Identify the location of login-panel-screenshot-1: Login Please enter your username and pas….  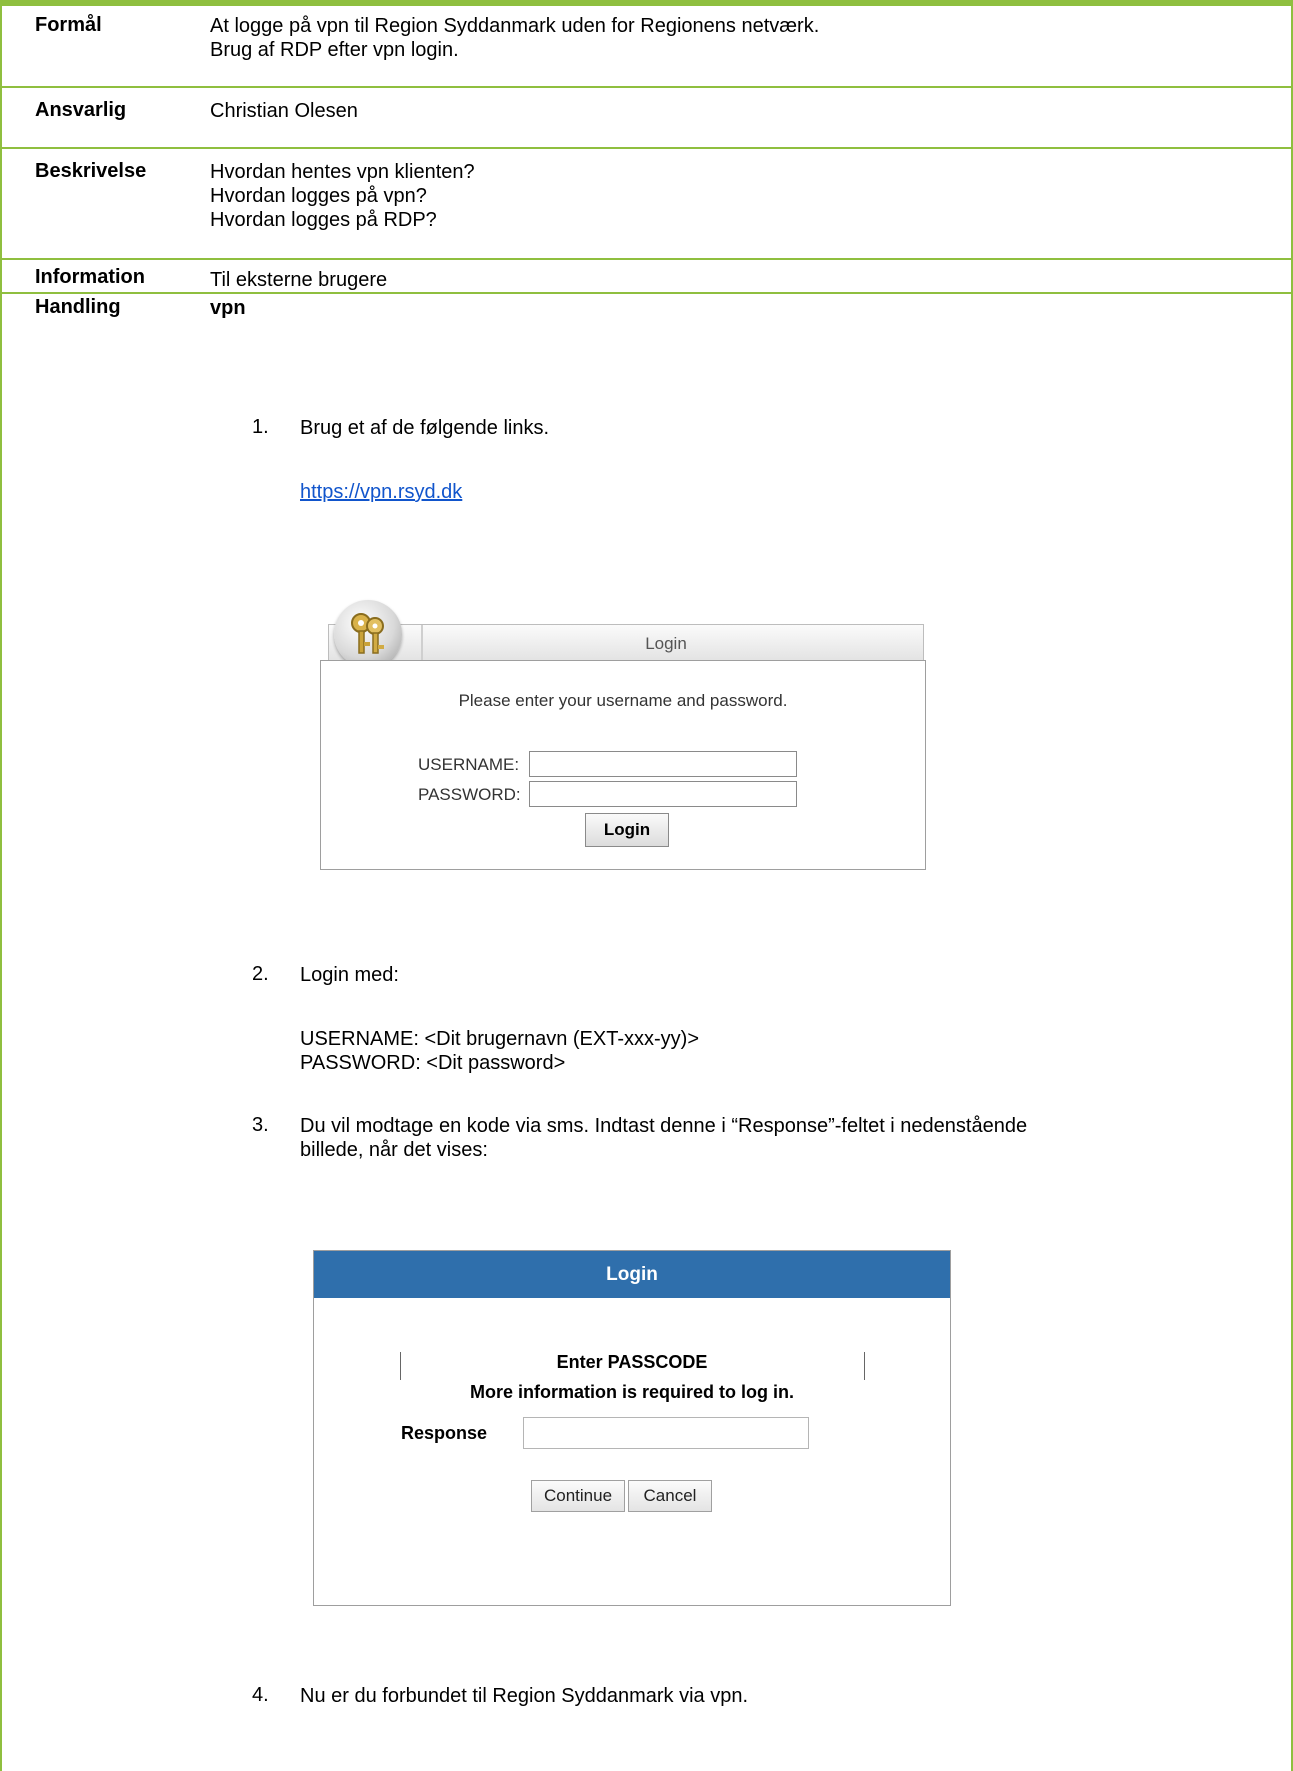
(623, 735).